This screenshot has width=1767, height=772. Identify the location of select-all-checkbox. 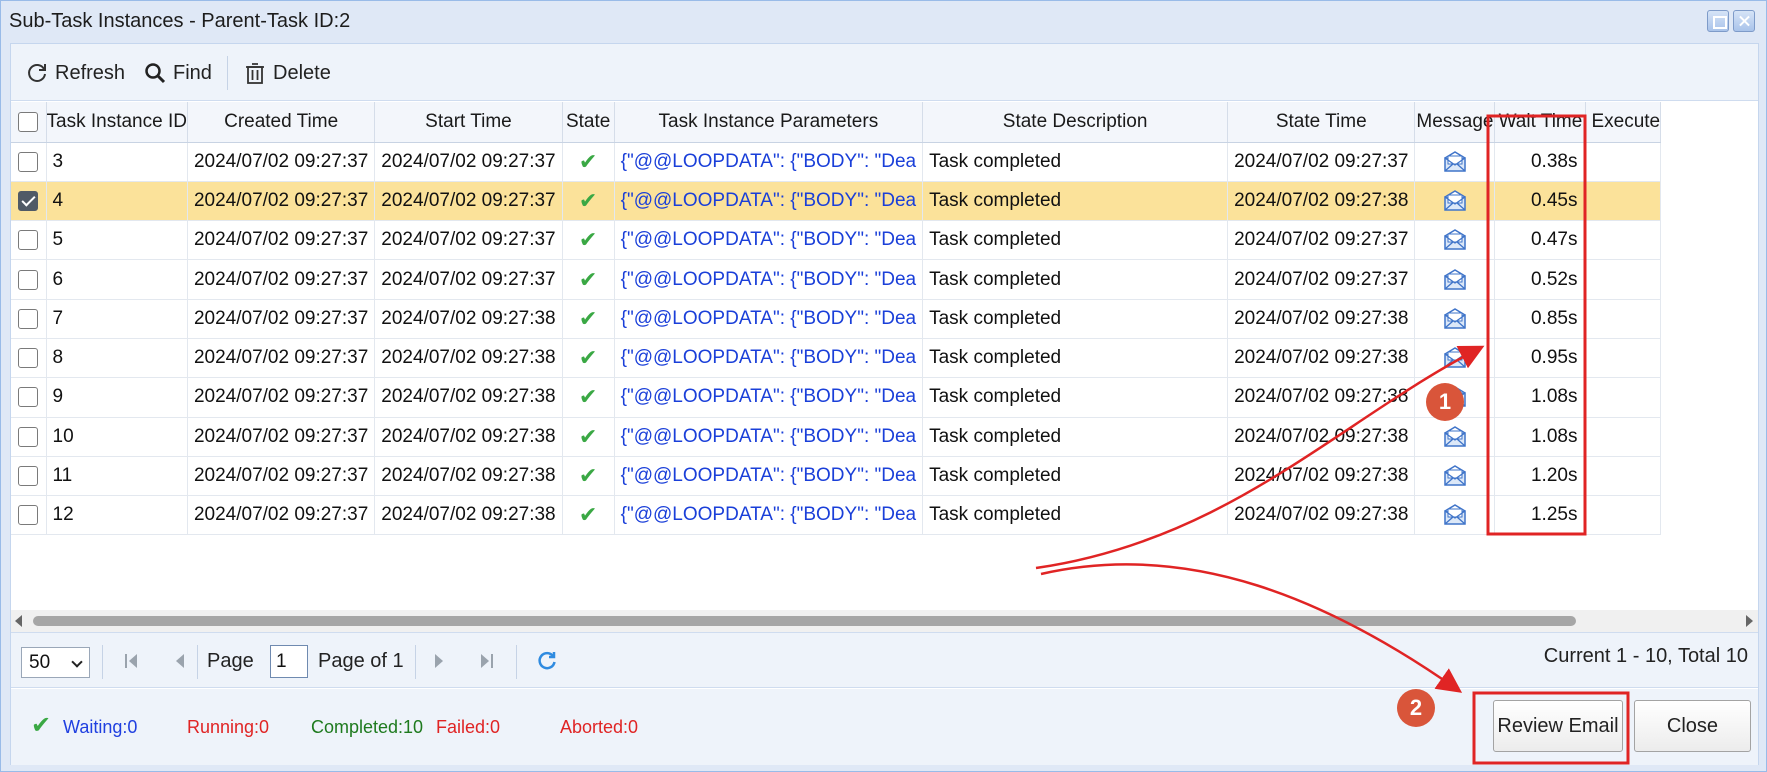
(28, 121).